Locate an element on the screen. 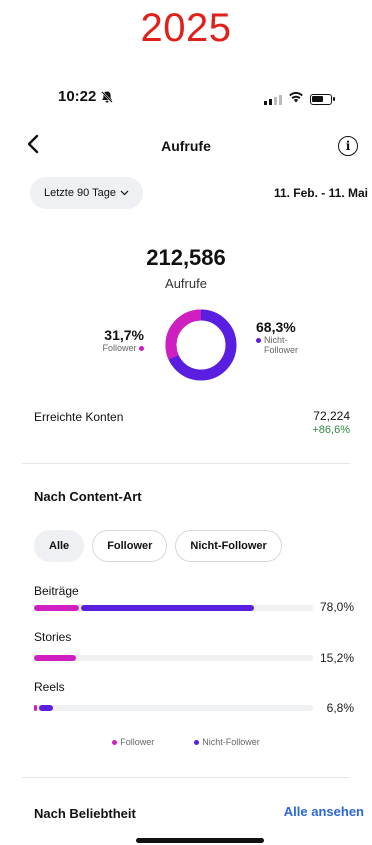  row-pct-reels: 6,8% is located at coordinates (340, 708).